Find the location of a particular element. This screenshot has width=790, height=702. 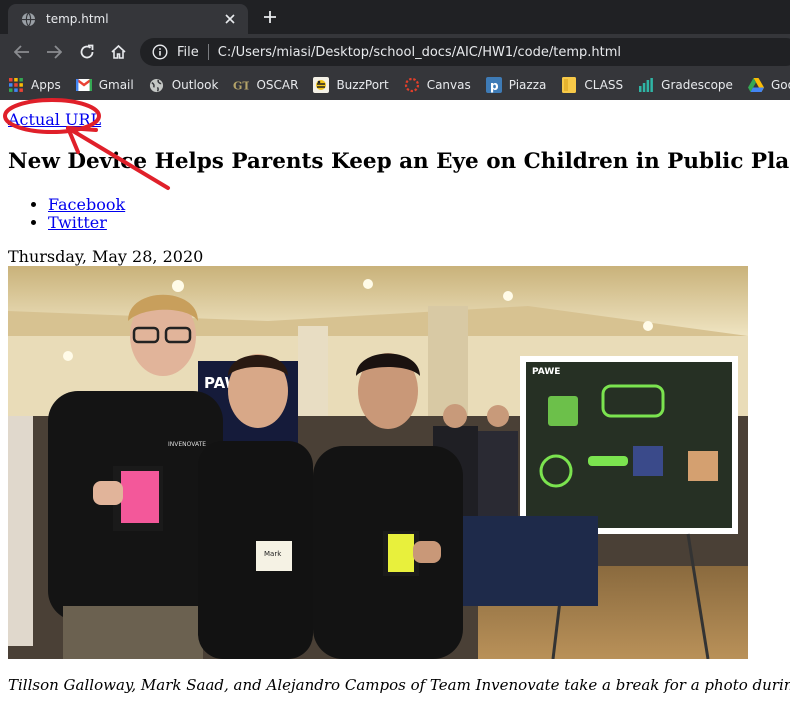

article-date: Thursday, May 28, 2020 is located at coordinates (106, 256).